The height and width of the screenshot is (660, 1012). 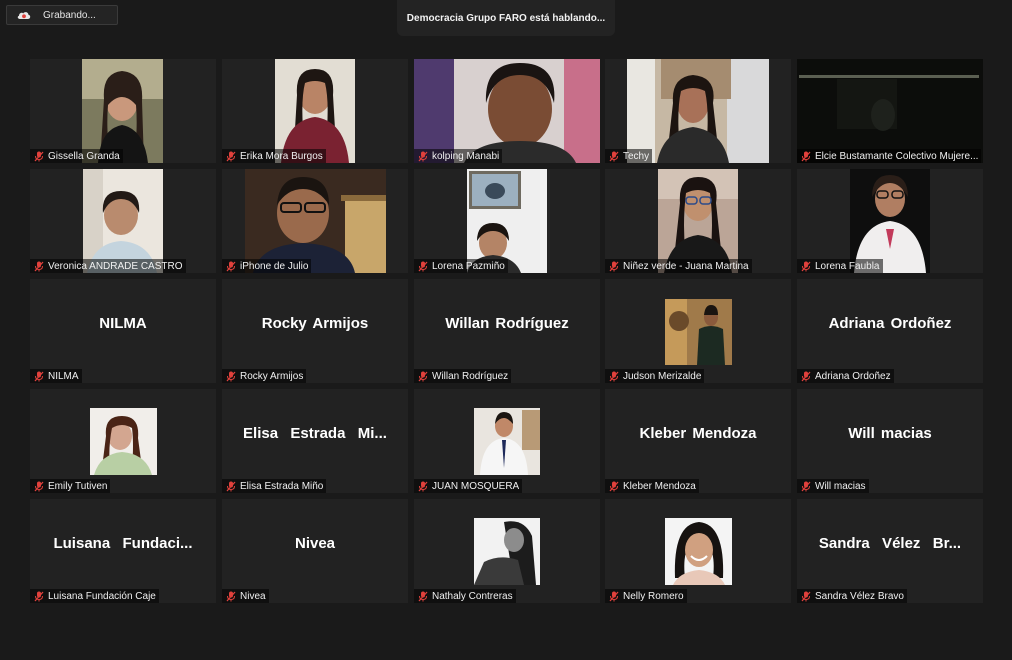 I want to click on participant-name-label: Emily Tutiven, so click(x=70, y=486).